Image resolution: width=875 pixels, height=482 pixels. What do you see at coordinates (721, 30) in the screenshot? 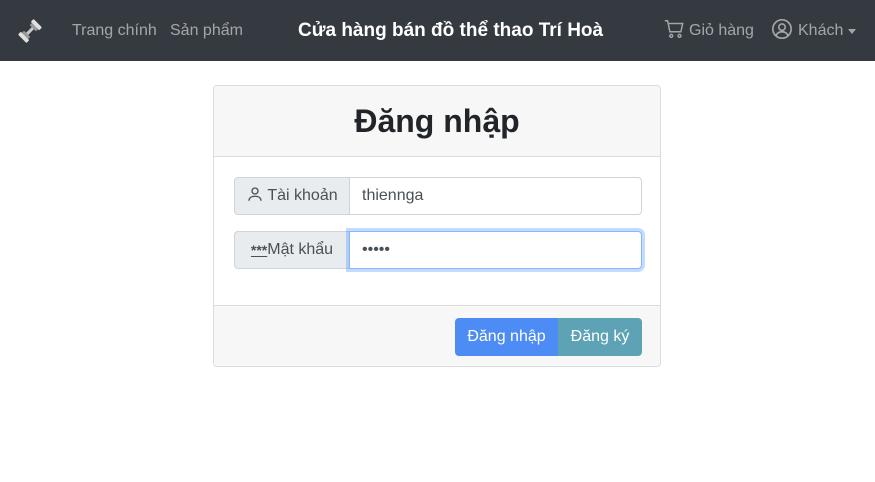
I see `cart-label: Giỏ hàng` at bounding box center [721, 30].